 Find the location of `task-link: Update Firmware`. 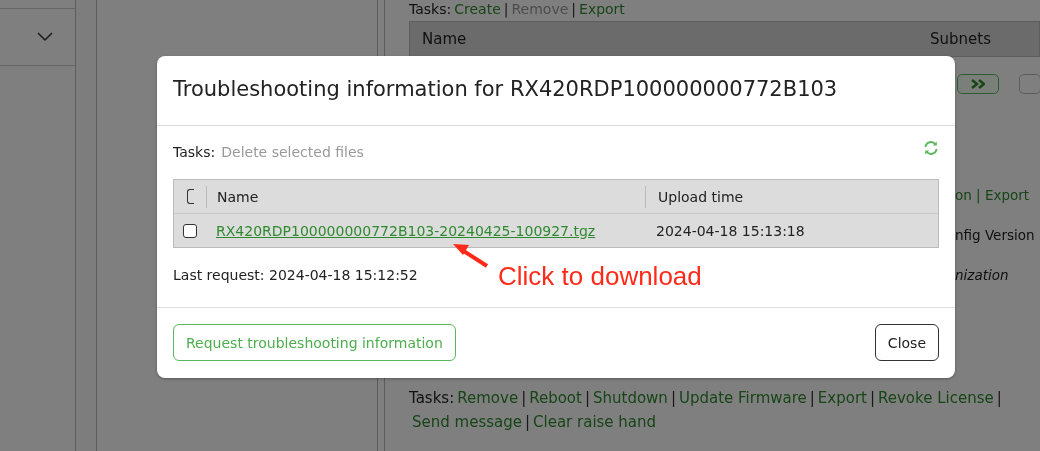

task-link: Update Firmware is located at coordinates (742, 398).